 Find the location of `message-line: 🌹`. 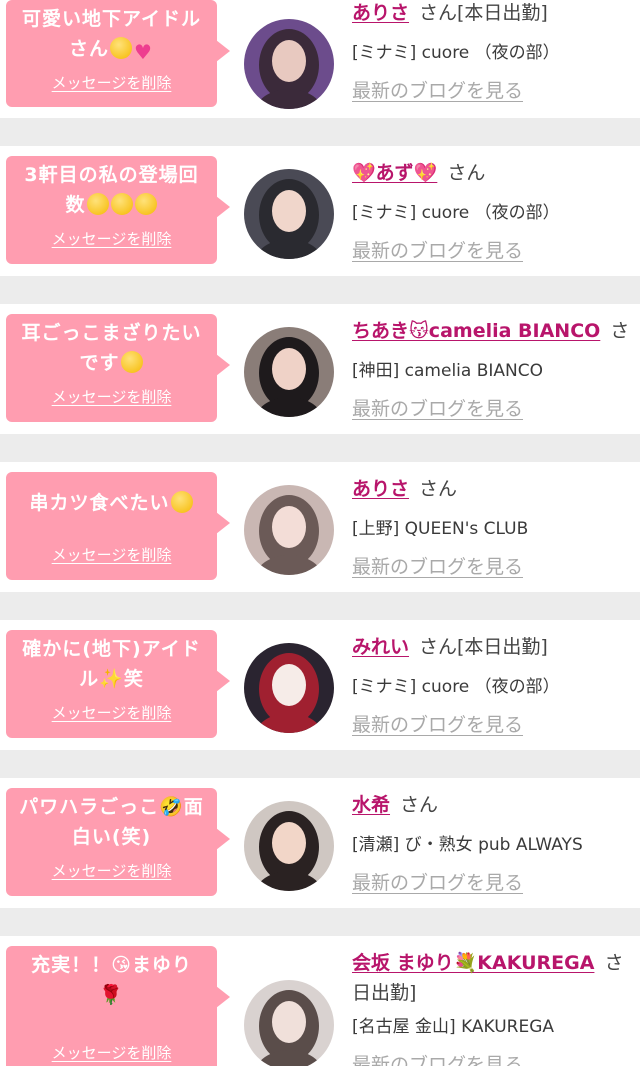

message-line: 🌹 is located at coordinates (111, 995).